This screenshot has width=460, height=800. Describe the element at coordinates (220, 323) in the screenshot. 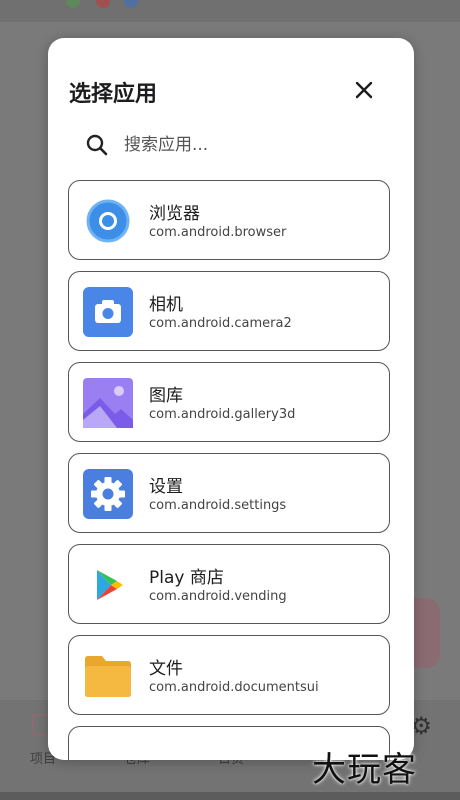

I see `app-package: com.android.camera2` at that location.